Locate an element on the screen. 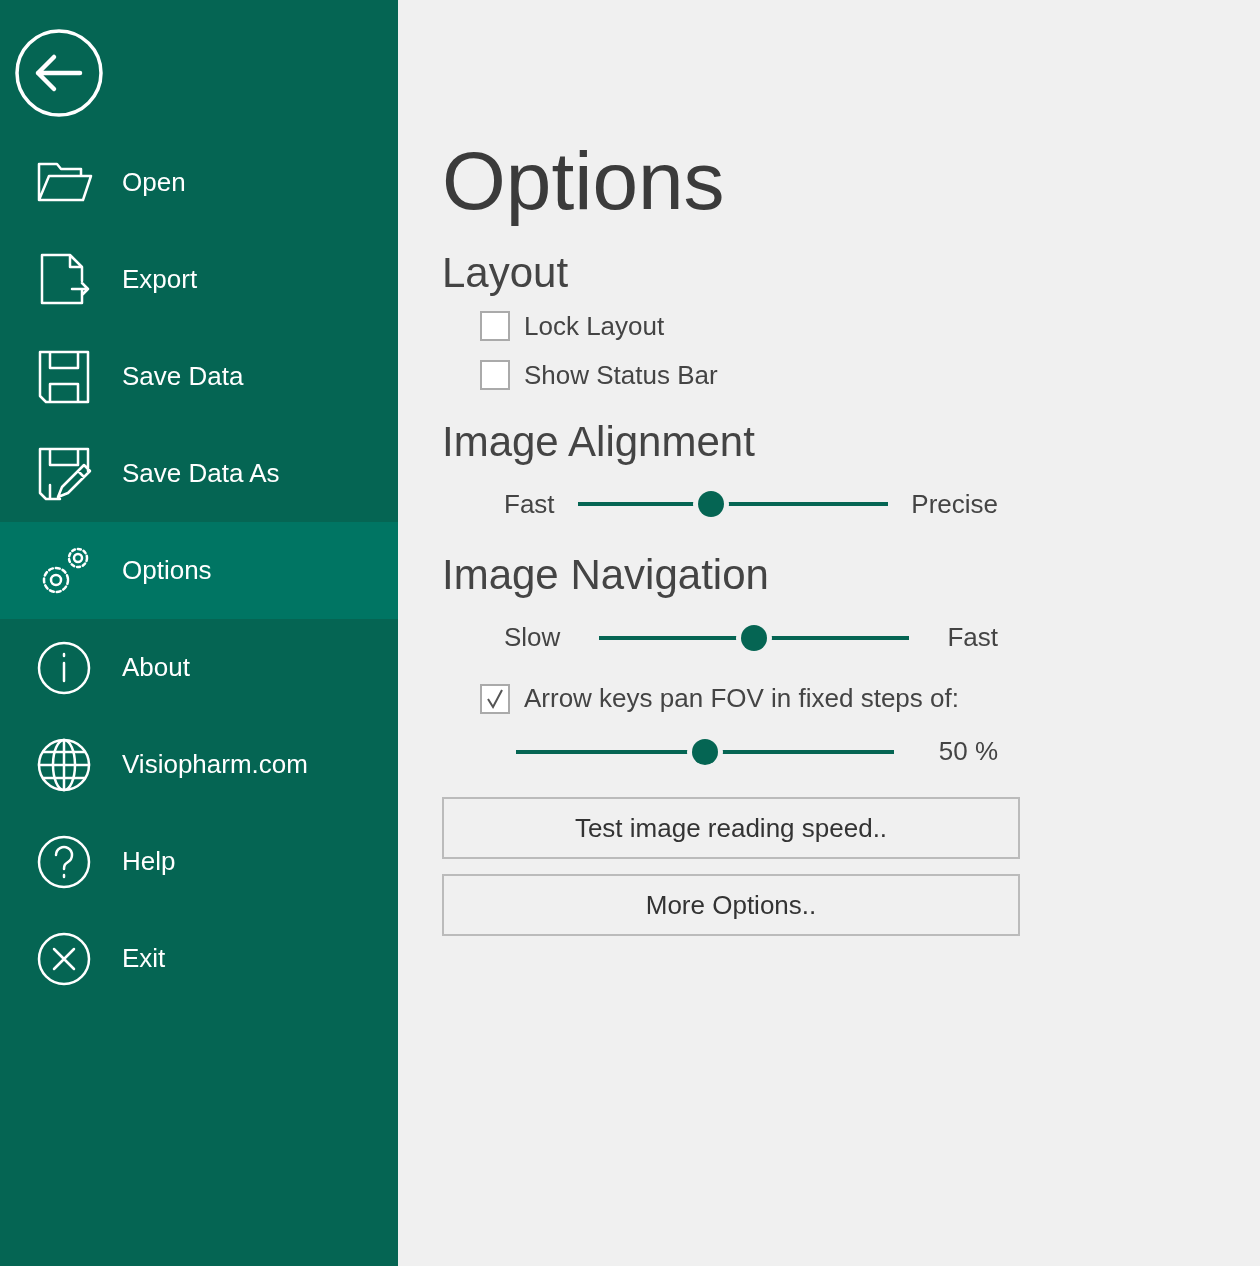  action-button: More Options.. is located at coordinates (731, 905).